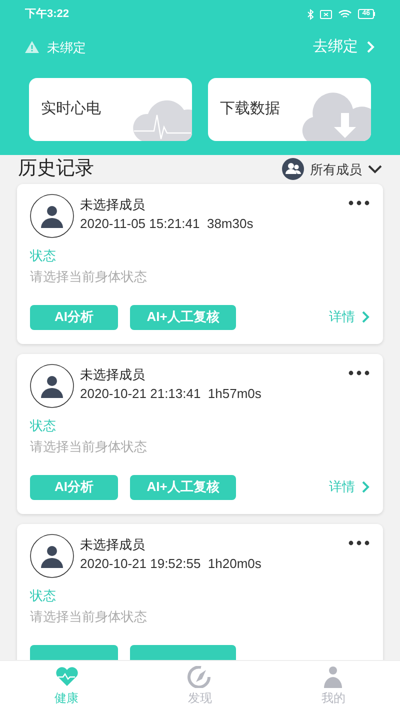  What do you see at coordinates (66, 47) in the screenshot?
I see `binding-status: 未绑定` at bounding box center [66, 47].